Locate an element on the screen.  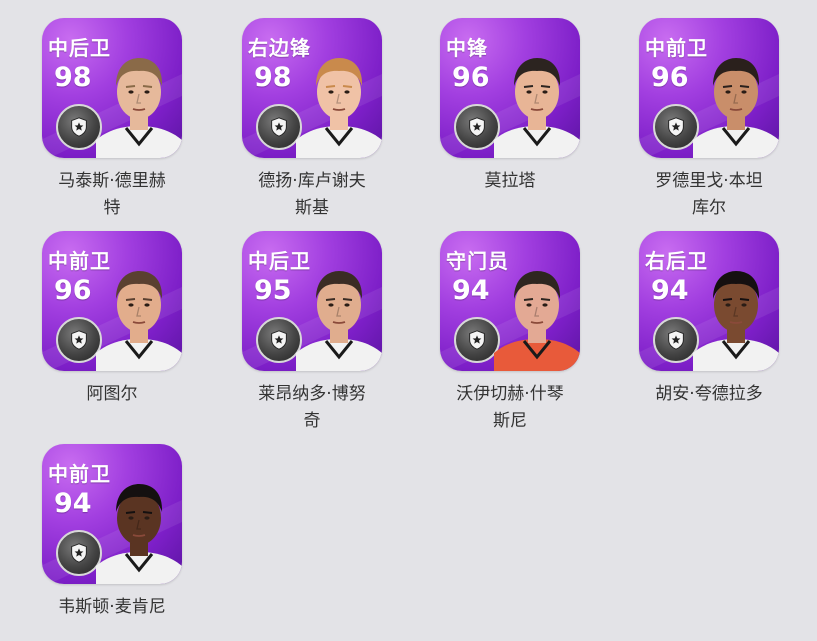
player-card: 右后卫 94 is located at coordinates (709, 301).